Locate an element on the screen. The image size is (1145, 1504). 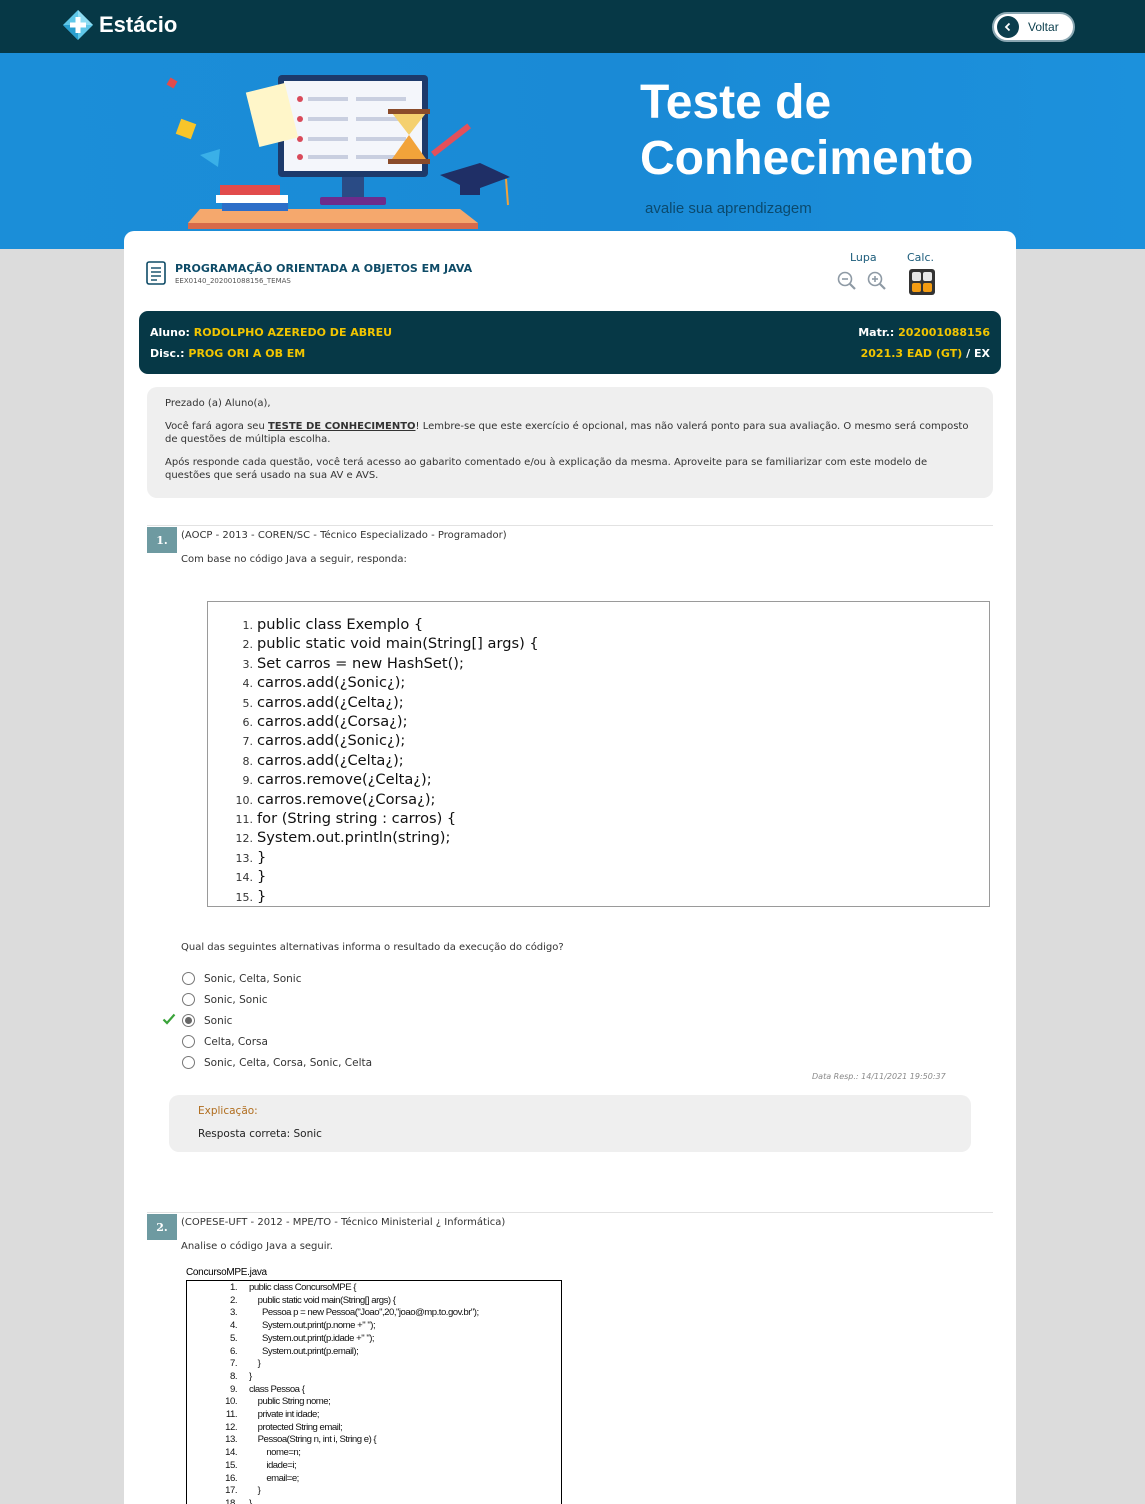
code-line: 6. carros.add(¿Corsa¿); is located at coordinates (611, 722).